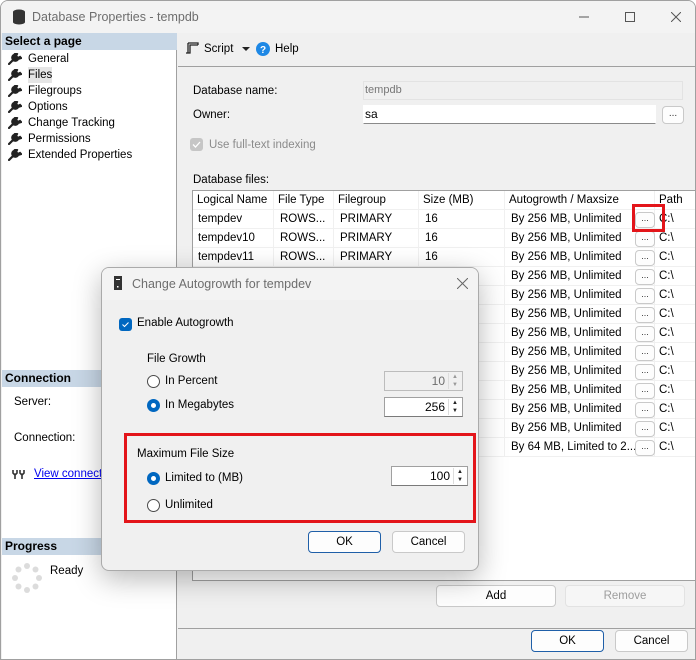 This screenshot has height=660, width=696. What do you see at coordinates (304, 200) in the screenshot?
I see `column-header: File Type` at bounding box center [304, 200].